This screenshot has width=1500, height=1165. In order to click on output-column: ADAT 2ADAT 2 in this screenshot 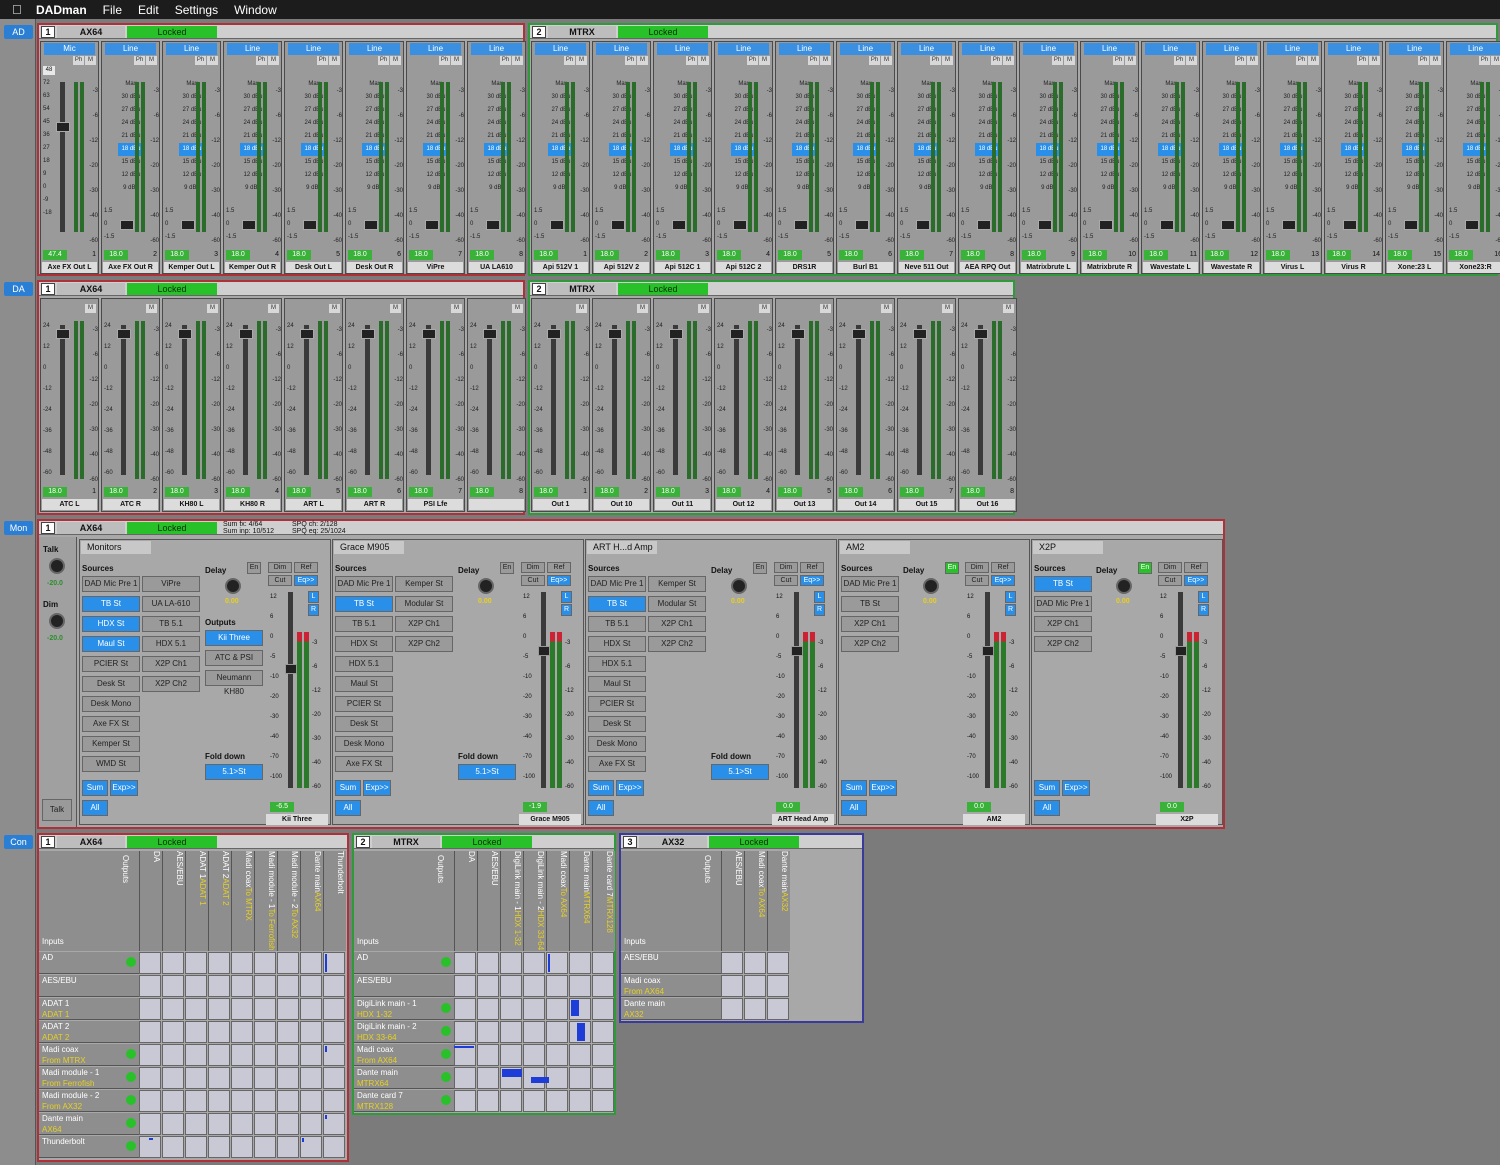, I will do `click(219, 901)`.